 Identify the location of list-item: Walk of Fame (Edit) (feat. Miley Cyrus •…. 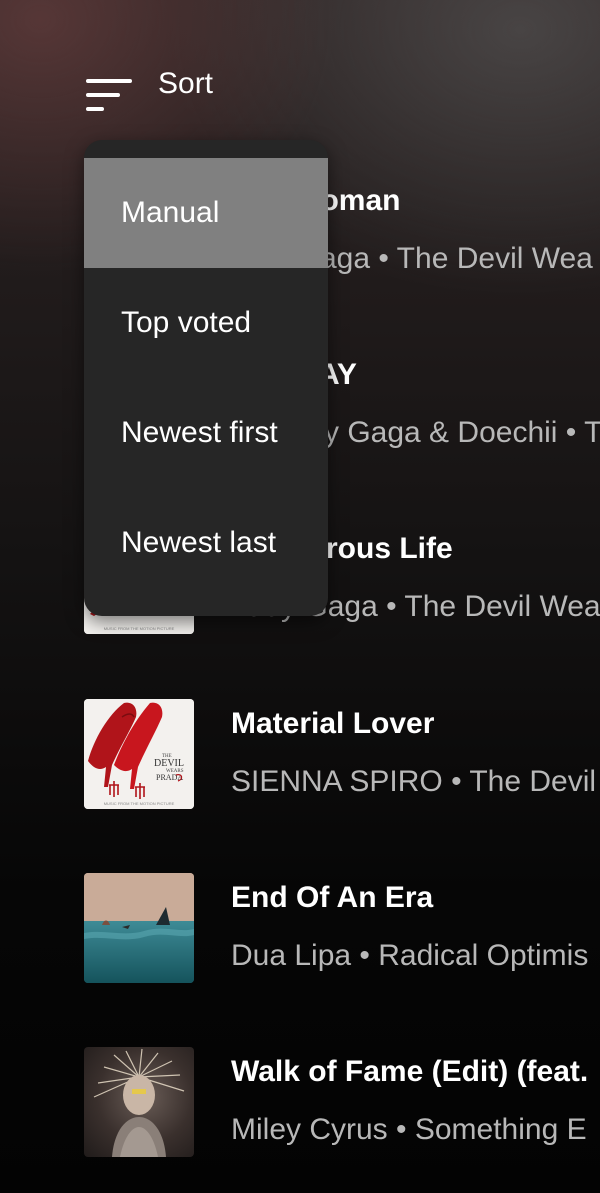
(300, 1107).